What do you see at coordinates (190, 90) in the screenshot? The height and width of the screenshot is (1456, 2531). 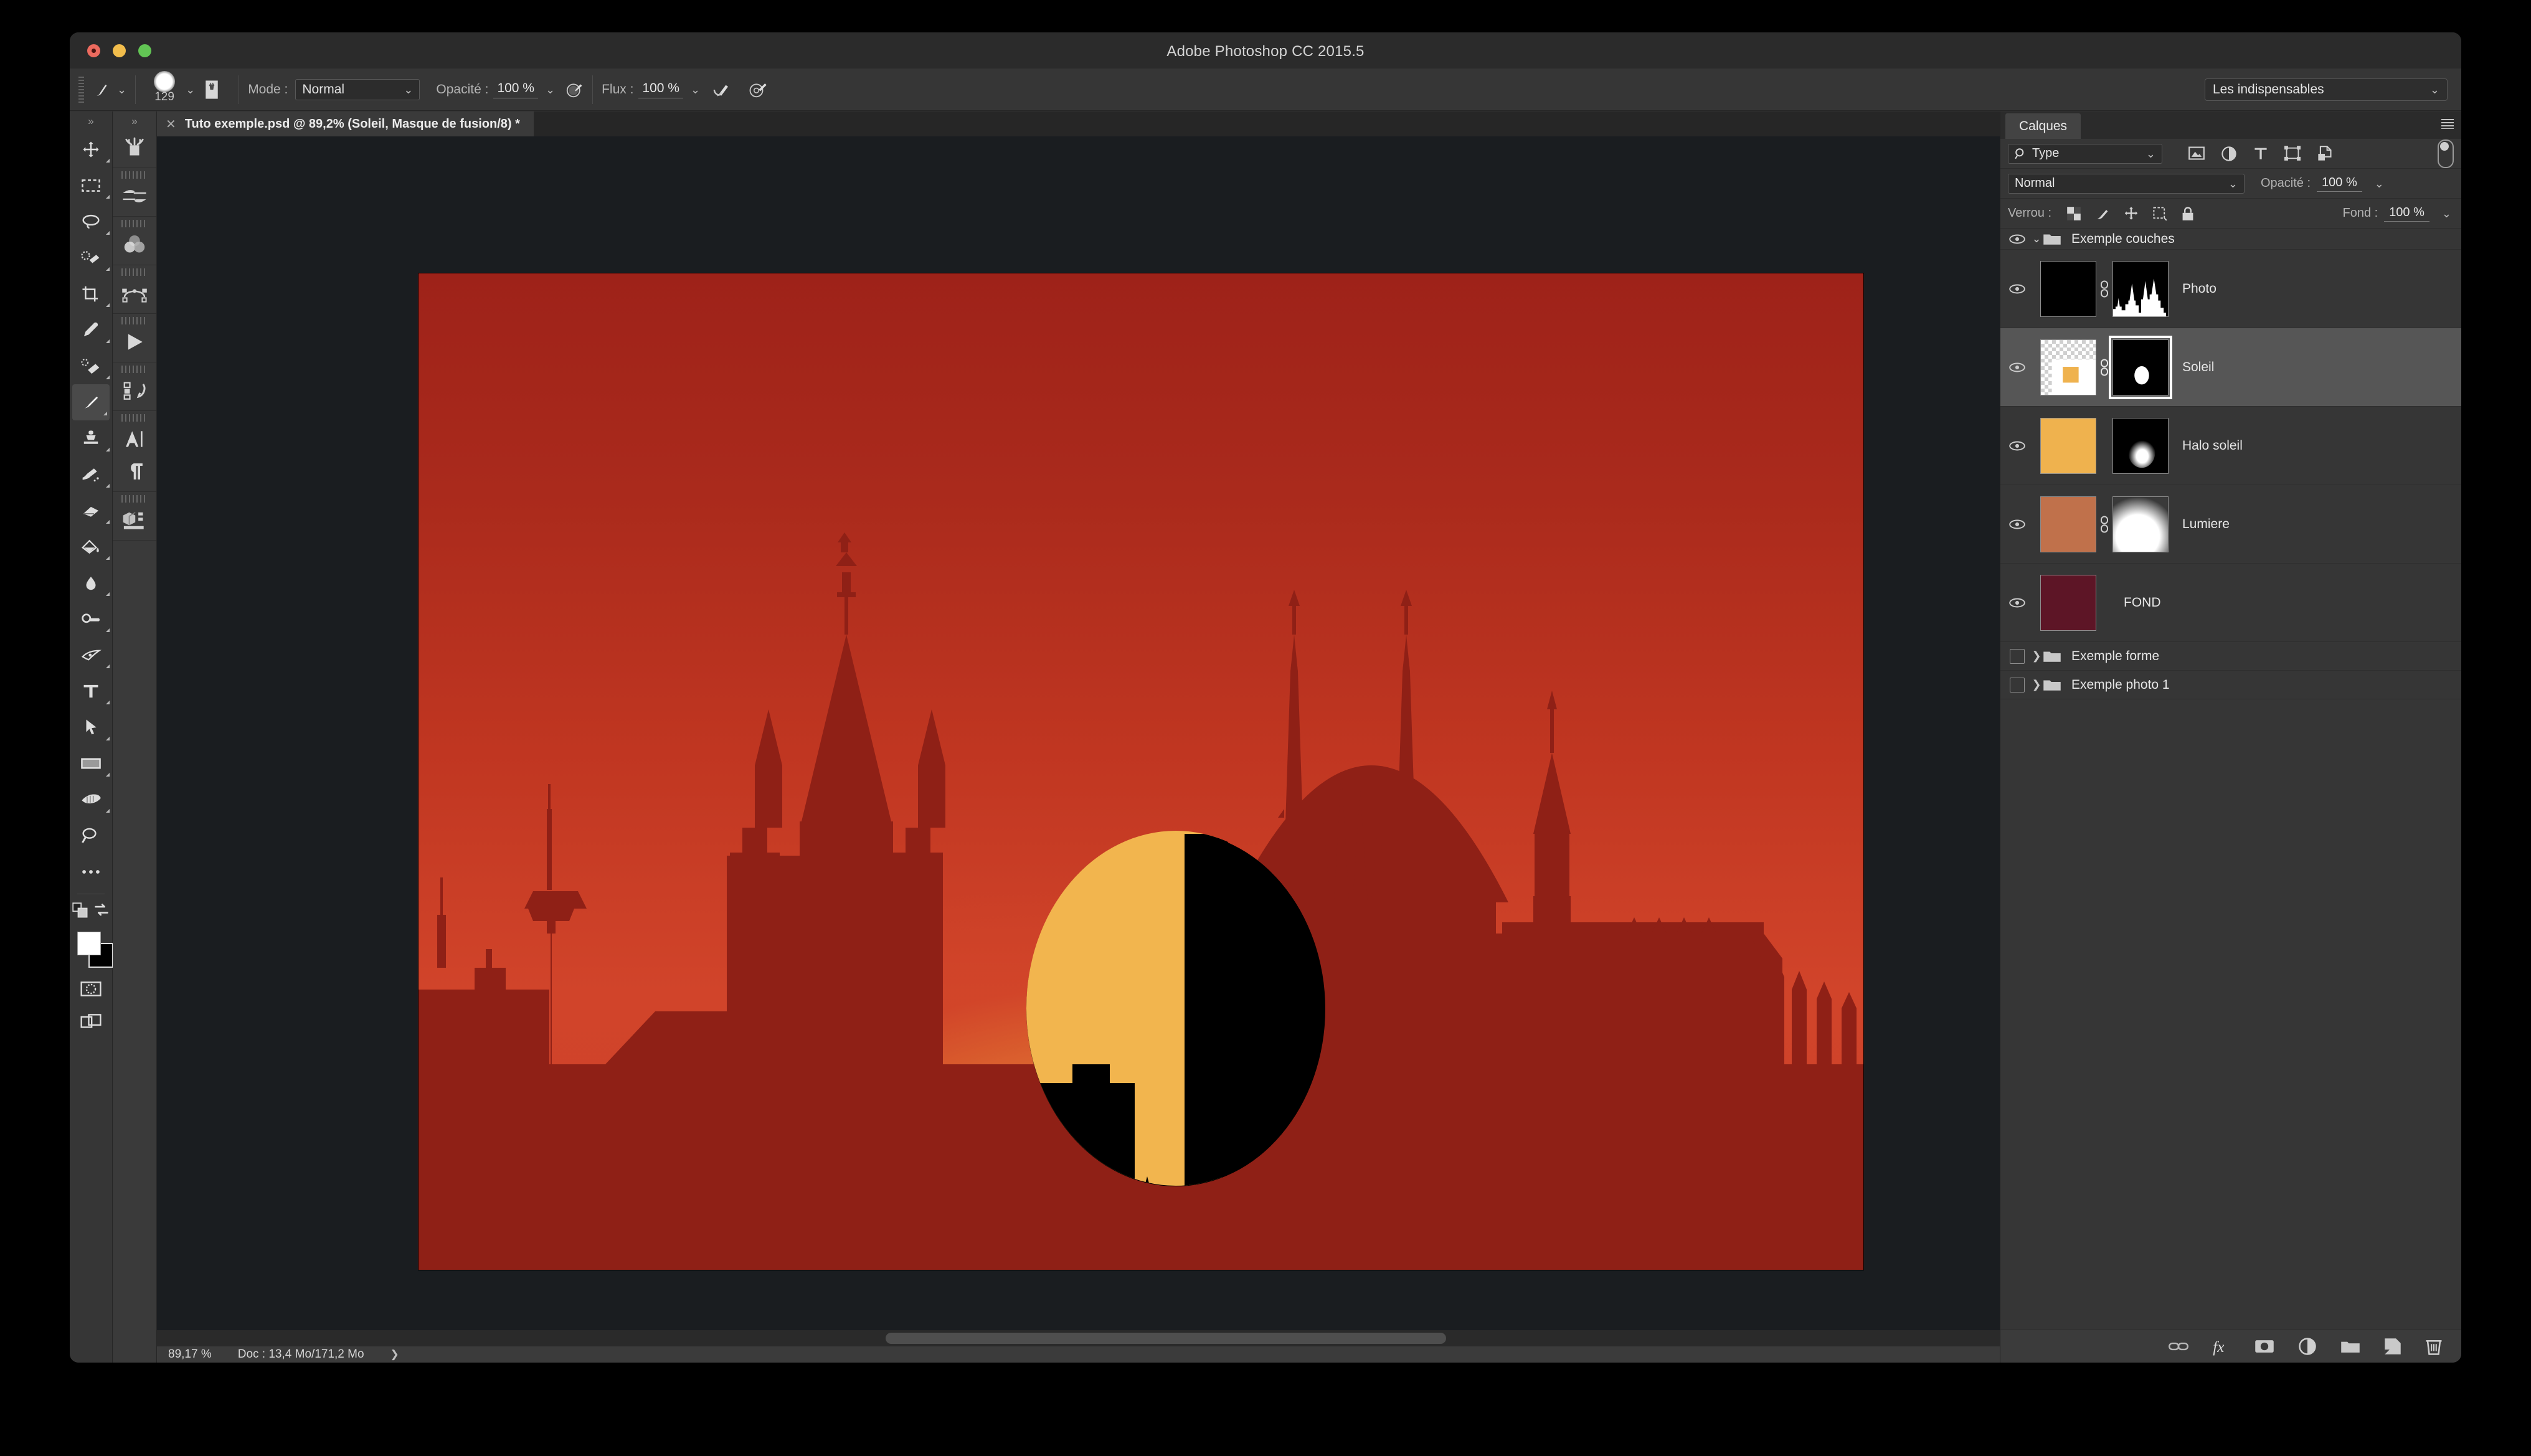 I see `brush-preset-chevron-icon: ⌄` at bounding box center [190, 90].